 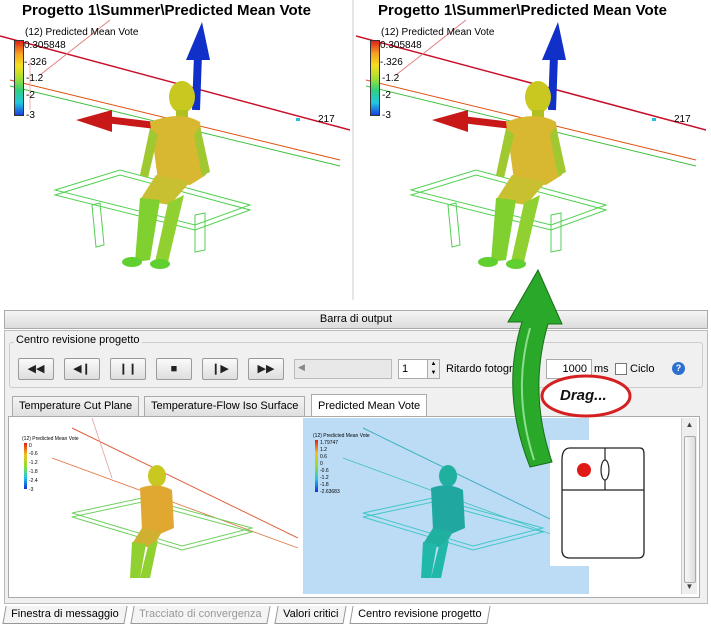 I want to click on thumbnail-1-scene, so click(x=174, y=498).